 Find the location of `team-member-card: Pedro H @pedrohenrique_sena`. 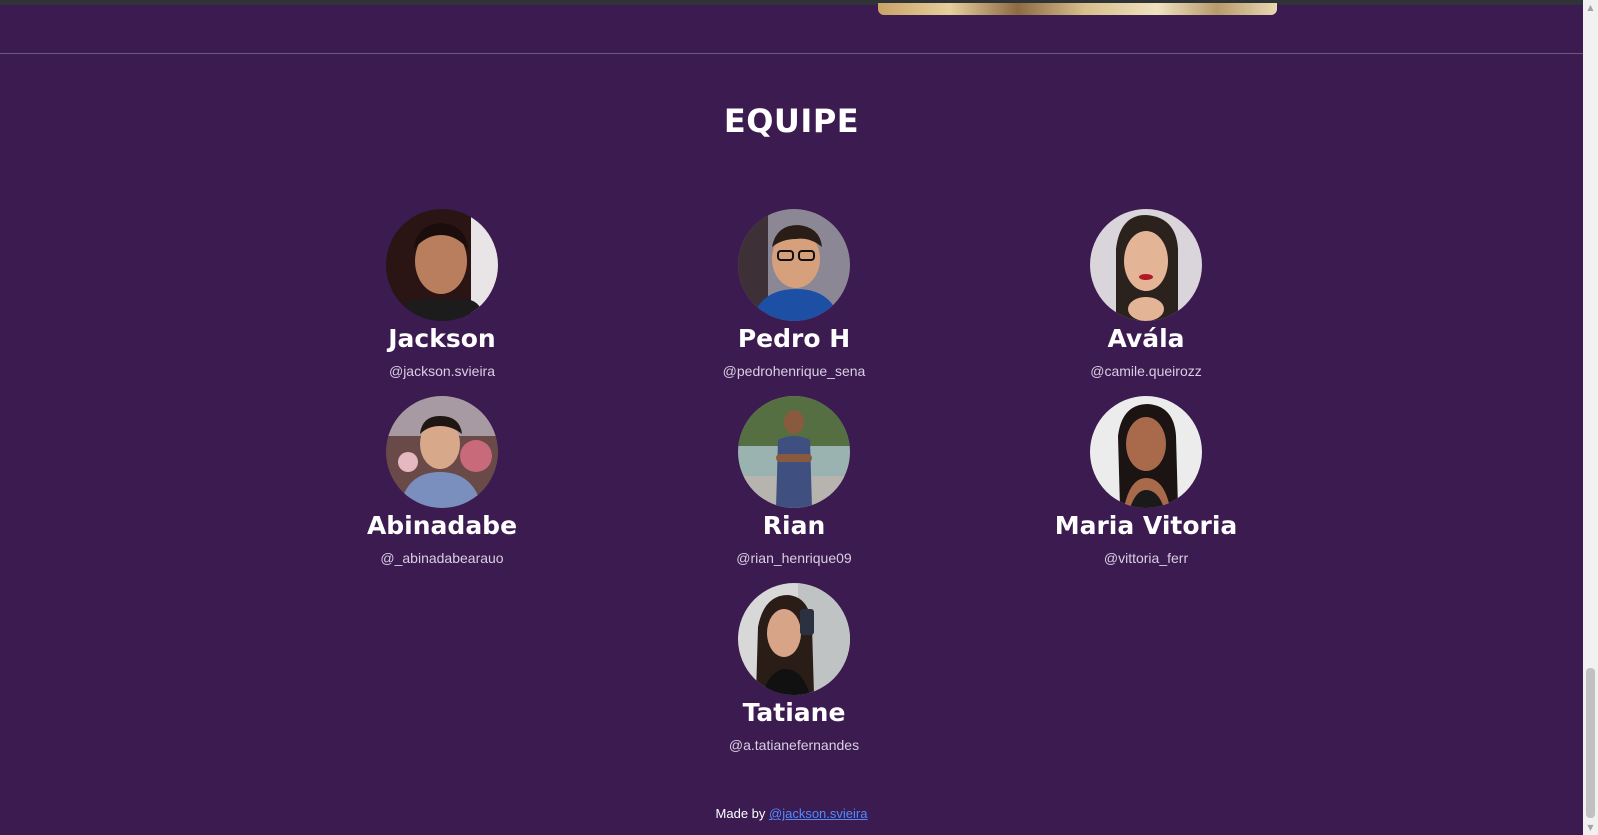

team-member-card: Pedro H @pedrohenrique_sena is located at coordinates (794, 294).